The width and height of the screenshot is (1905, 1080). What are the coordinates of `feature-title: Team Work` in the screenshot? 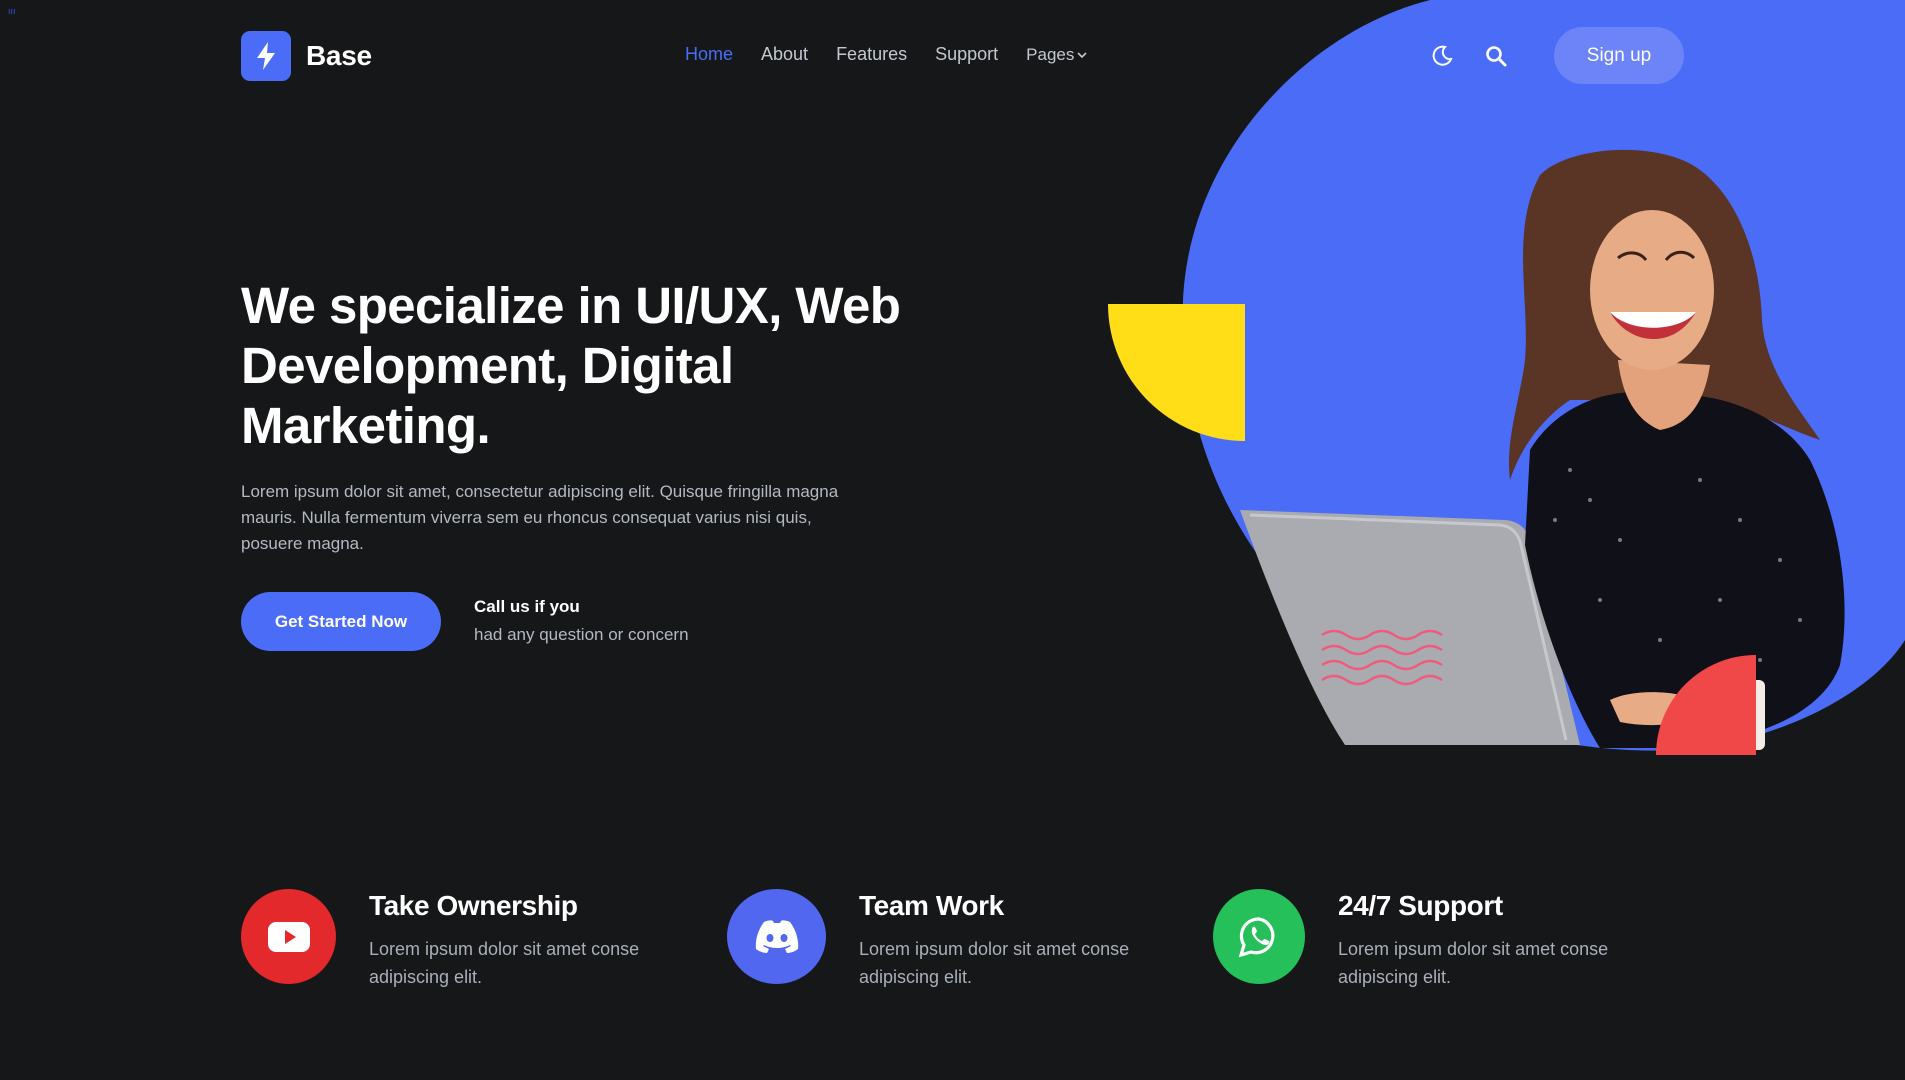 It's located at (931, 905).